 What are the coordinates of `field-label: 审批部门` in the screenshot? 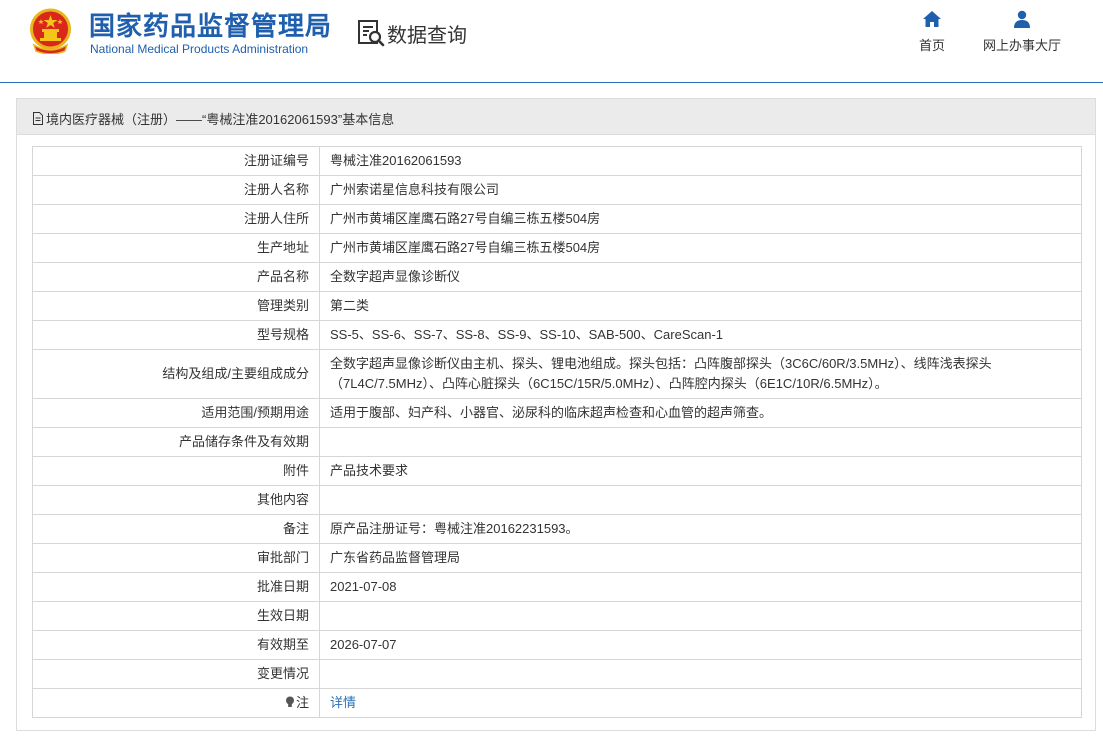 It's located at (176, 558).